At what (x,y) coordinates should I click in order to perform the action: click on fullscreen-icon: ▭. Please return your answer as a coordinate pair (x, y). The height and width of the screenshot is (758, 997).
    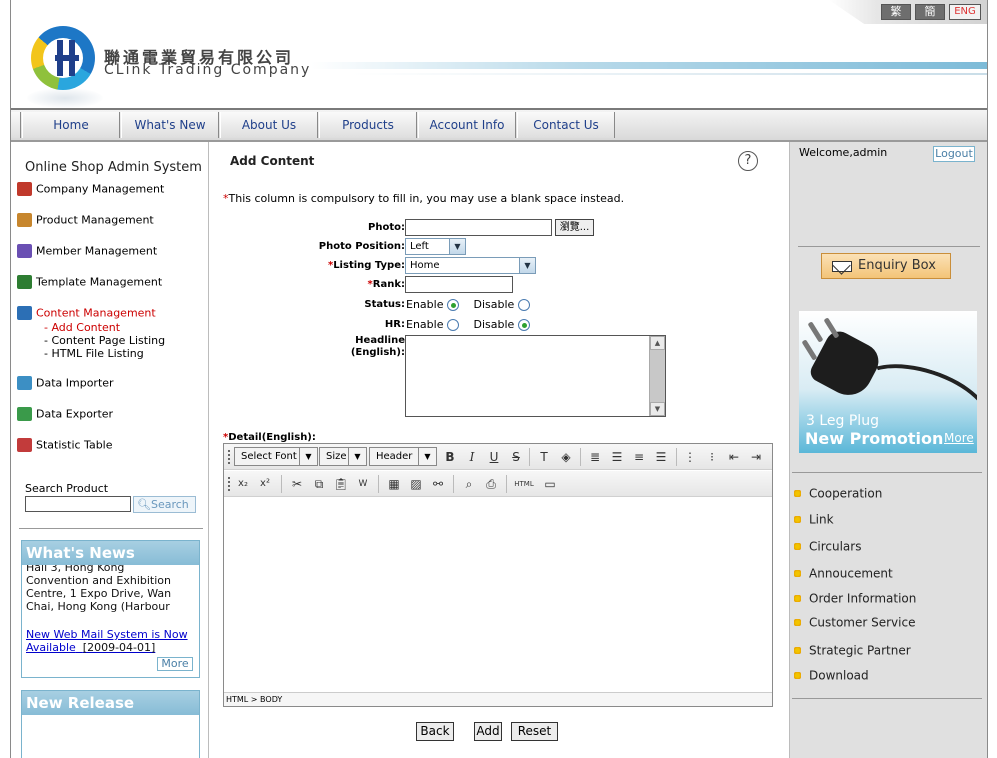
    Looking at the image, I should click on (550, 484).